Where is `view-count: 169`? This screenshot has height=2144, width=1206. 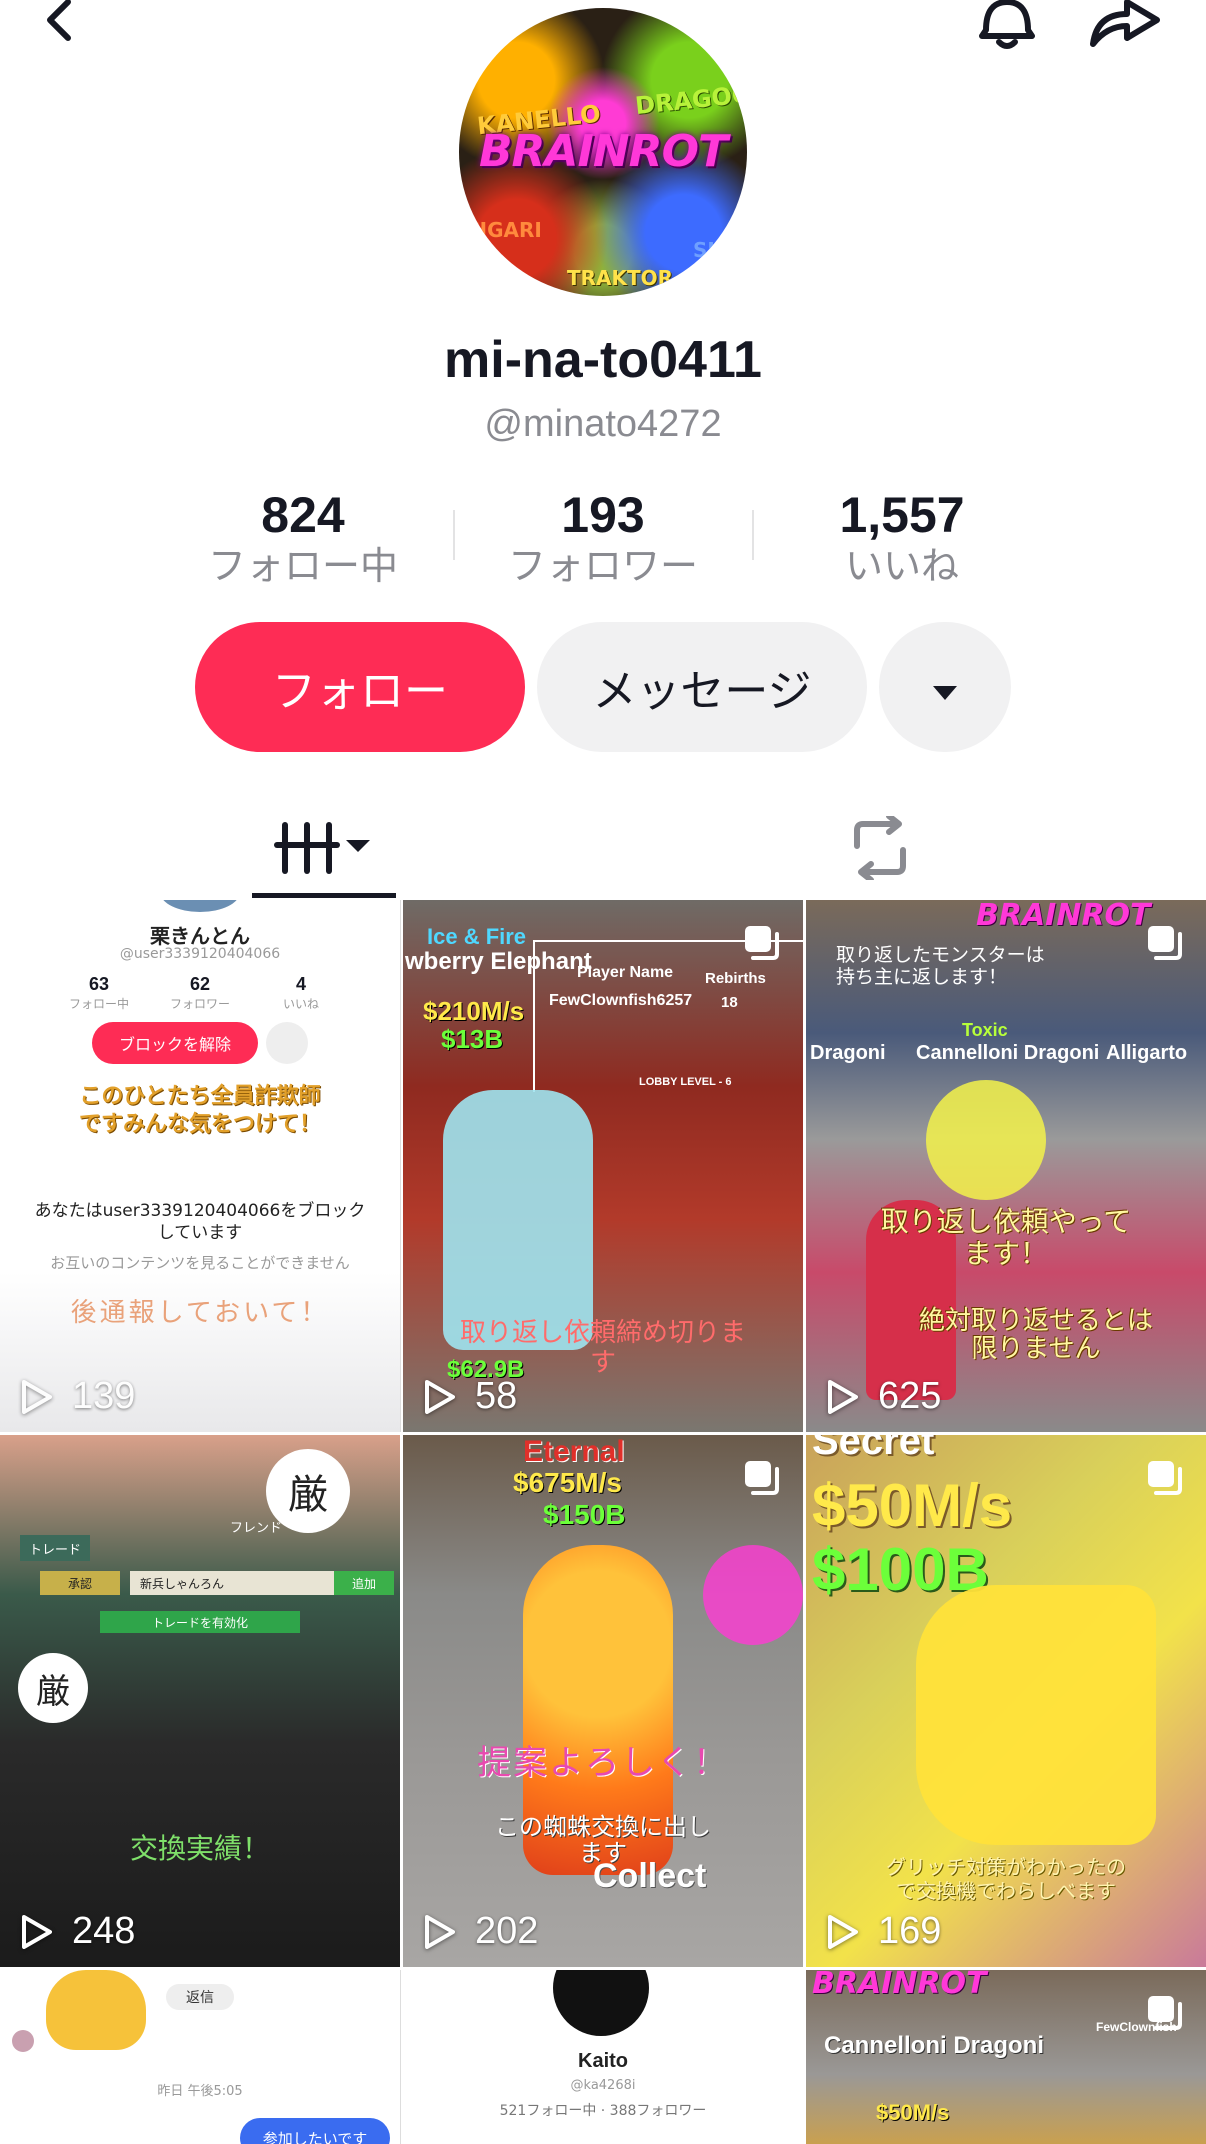 view-count: 169 is located at coordinates (883, 1931).